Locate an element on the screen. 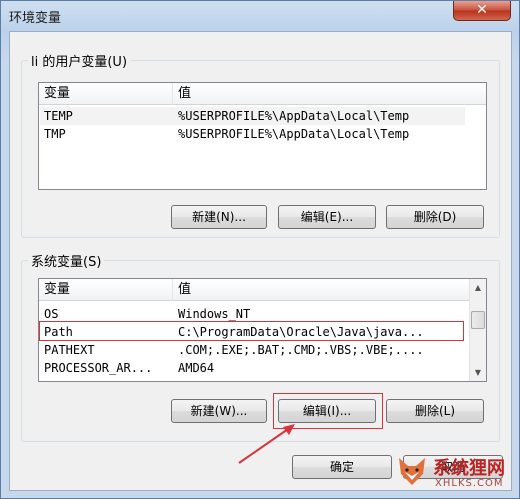 This screenshot has width=520, height=499. window-title: 环境变量 is located at coordinates (35, 18).